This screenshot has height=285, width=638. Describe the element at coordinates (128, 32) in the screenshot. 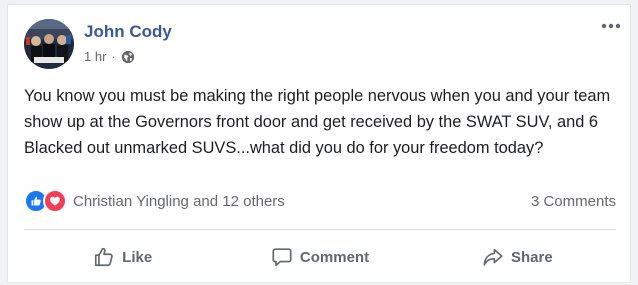

I see `author-name: John Cody` at that location.